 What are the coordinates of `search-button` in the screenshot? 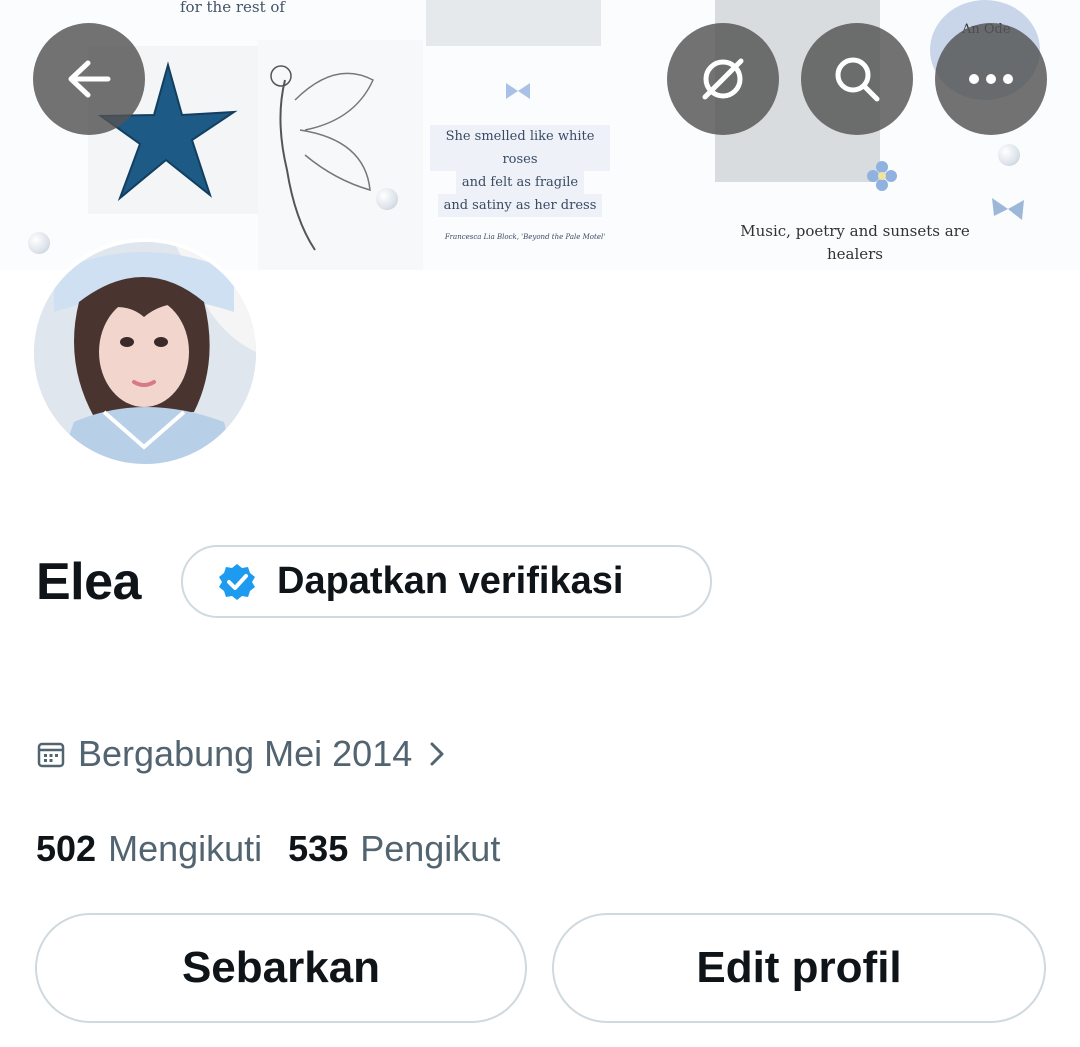 It's located at (857, 79).